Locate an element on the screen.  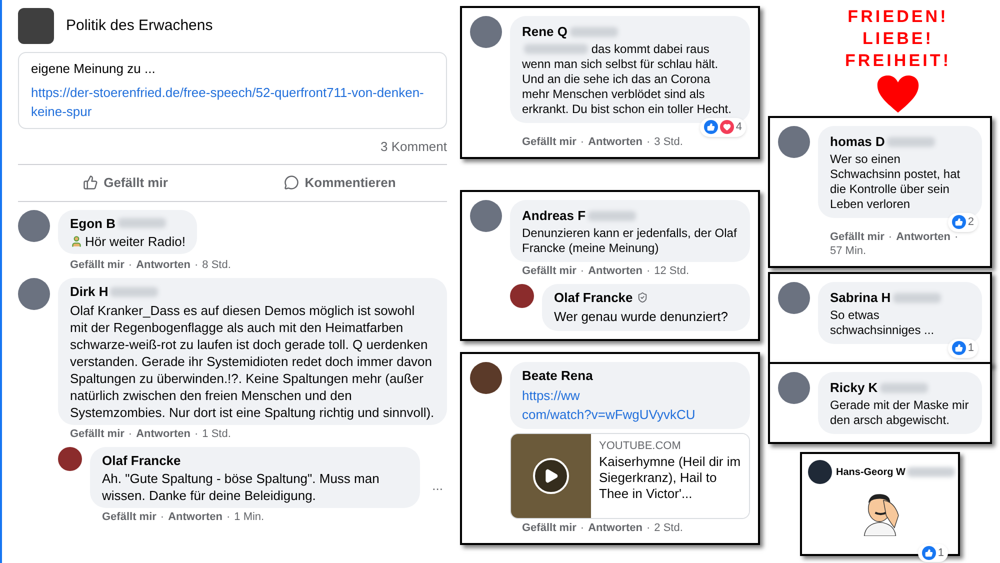
page-photo-placeholder is located at coordinates (36, 26).